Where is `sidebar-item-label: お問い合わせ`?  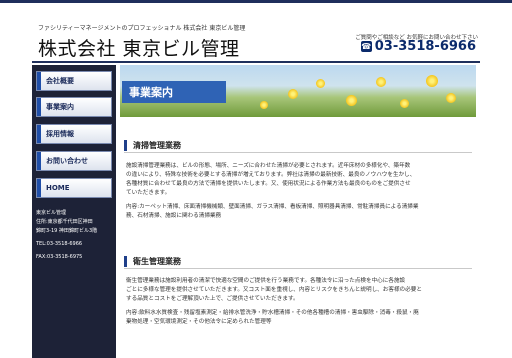
sidebar-item-label: お問い合わせ is located at coordinates (67, 161).